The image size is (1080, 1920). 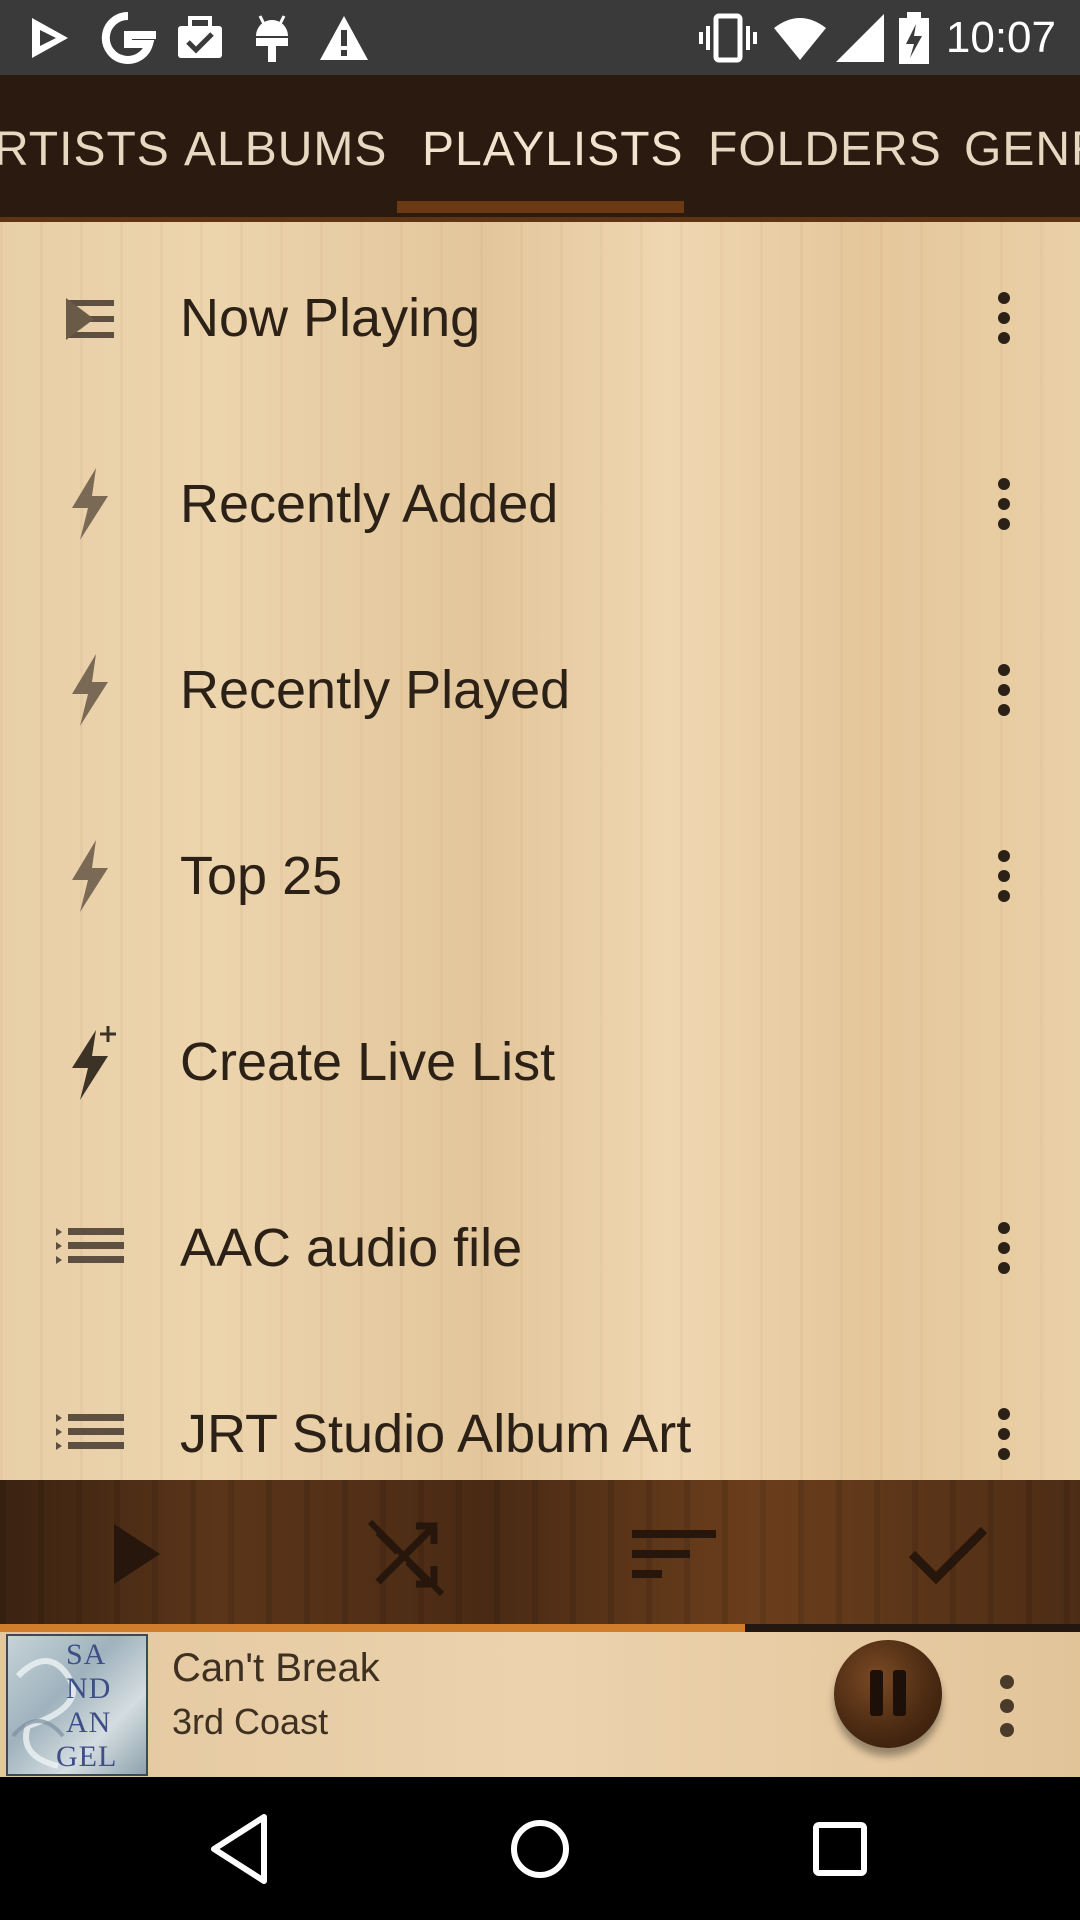 I want to click on list-item-create-live-list: Create Live List, so click(x=540, y=1059).